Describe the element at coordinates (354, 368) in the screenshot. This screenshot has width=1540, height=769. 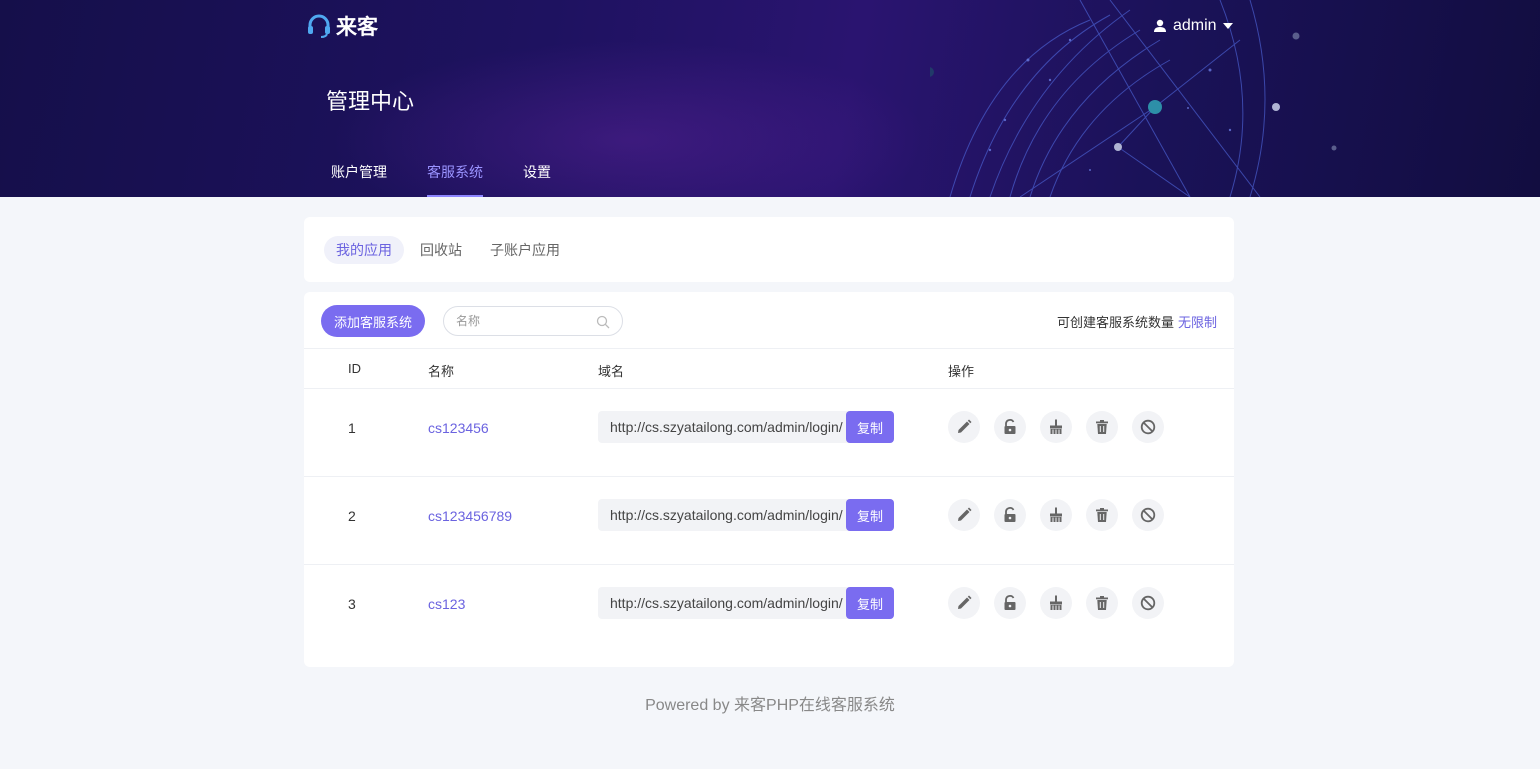
I see `header-id: ID` at that location.